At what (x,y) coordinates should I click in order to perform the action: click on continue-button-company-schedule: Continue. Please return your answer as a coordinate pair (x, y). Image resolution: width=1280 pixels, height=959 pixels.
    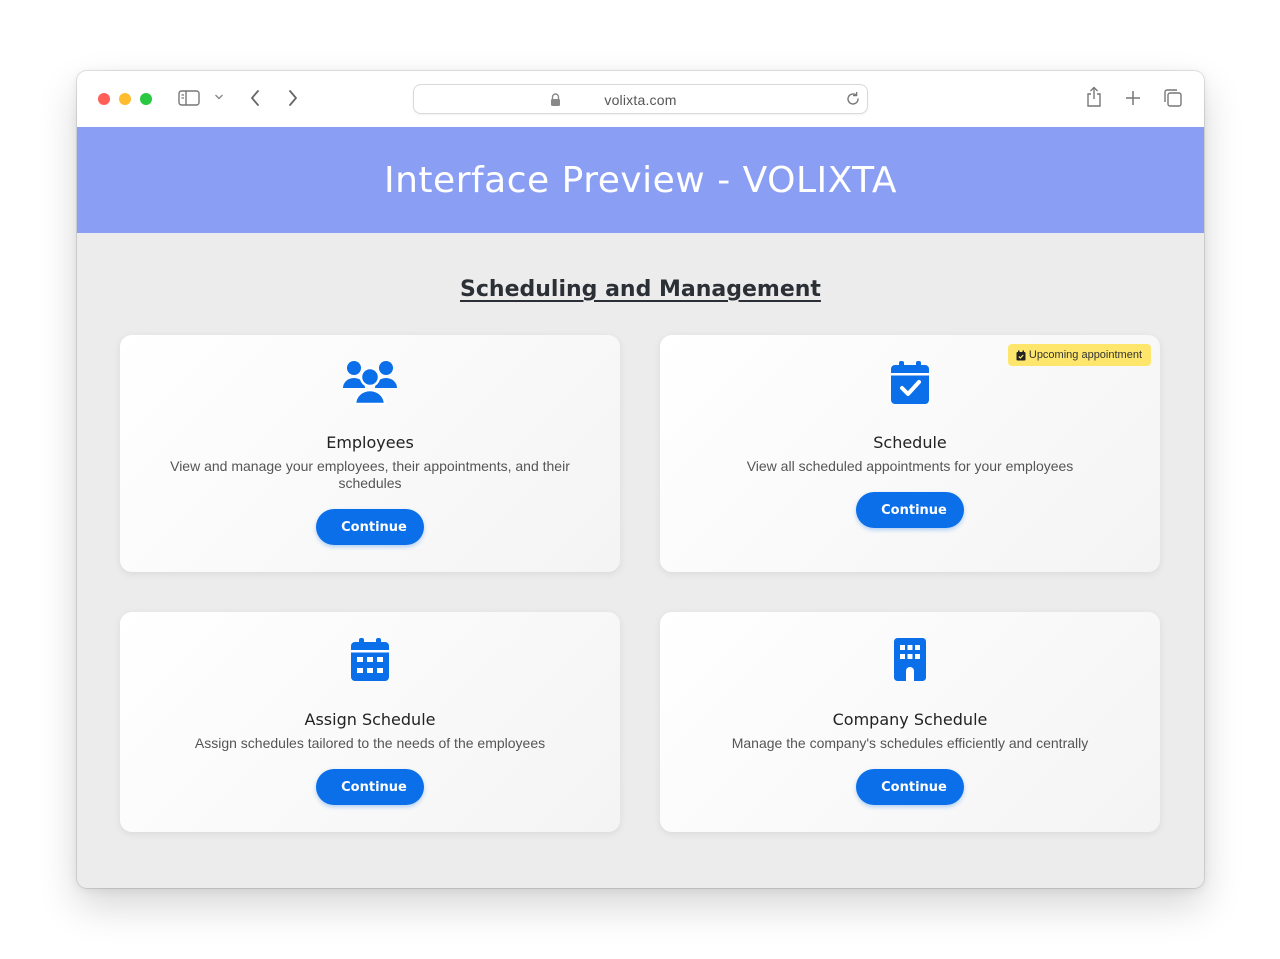
    Looking at the image, I should click on (910, 787).